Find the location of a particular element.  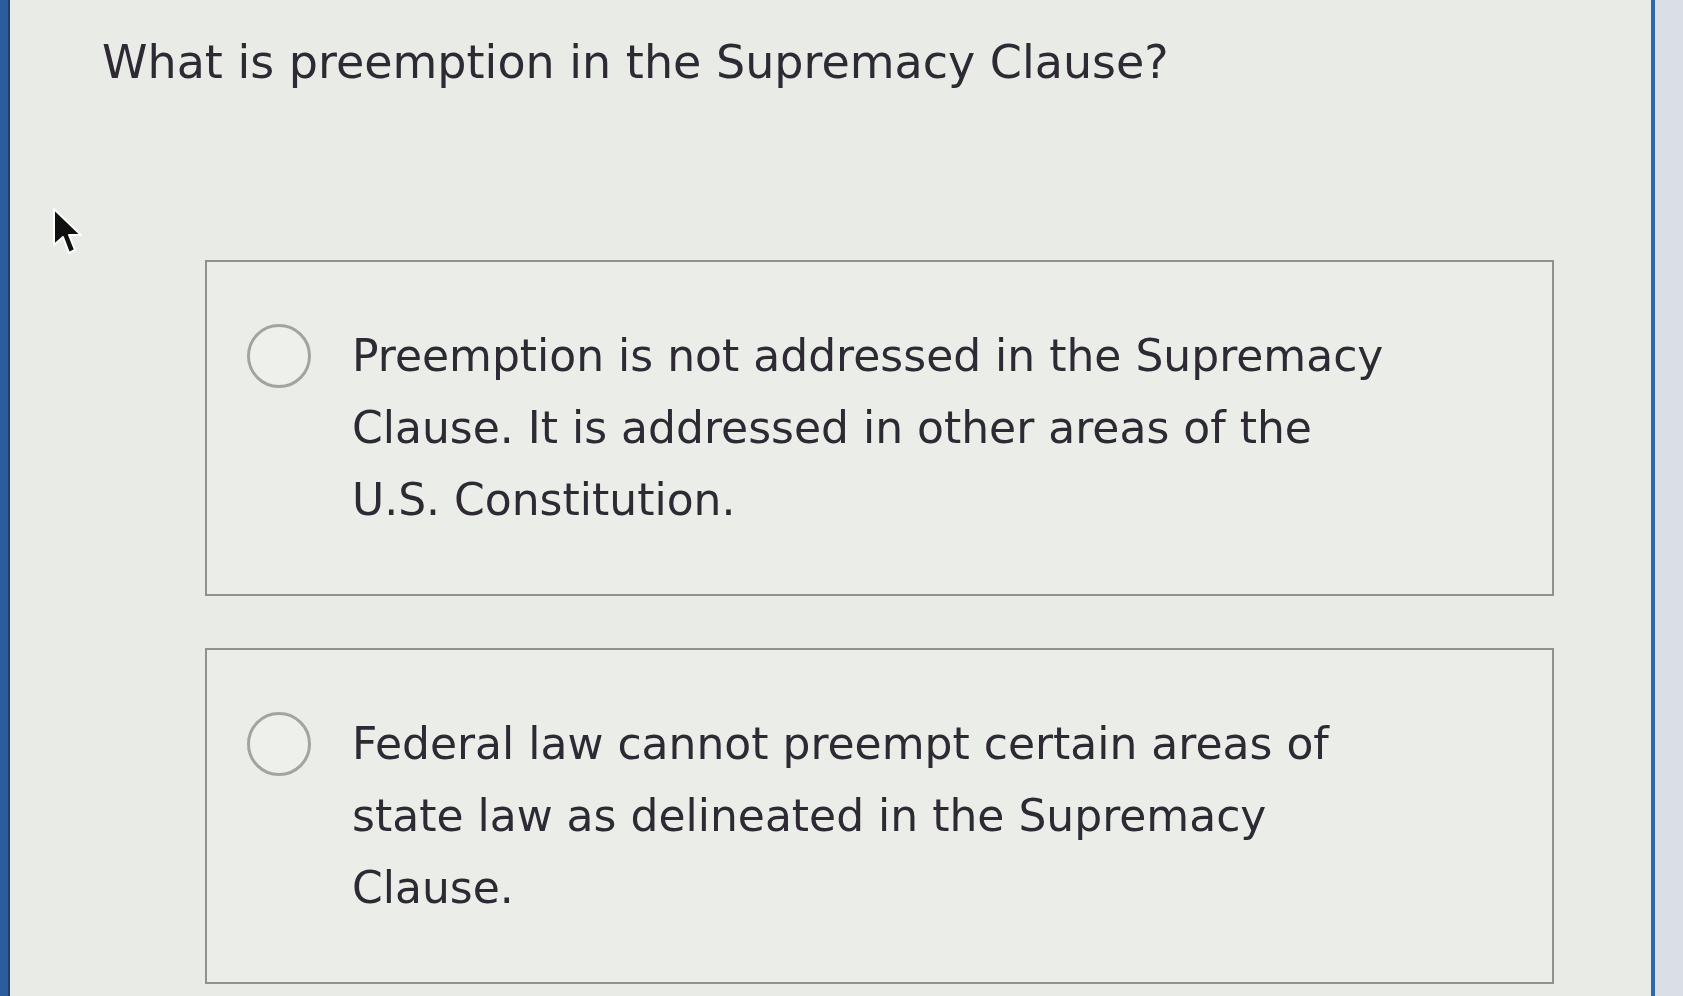

mouse-pointer-icon is located at coordinates (68, 232).